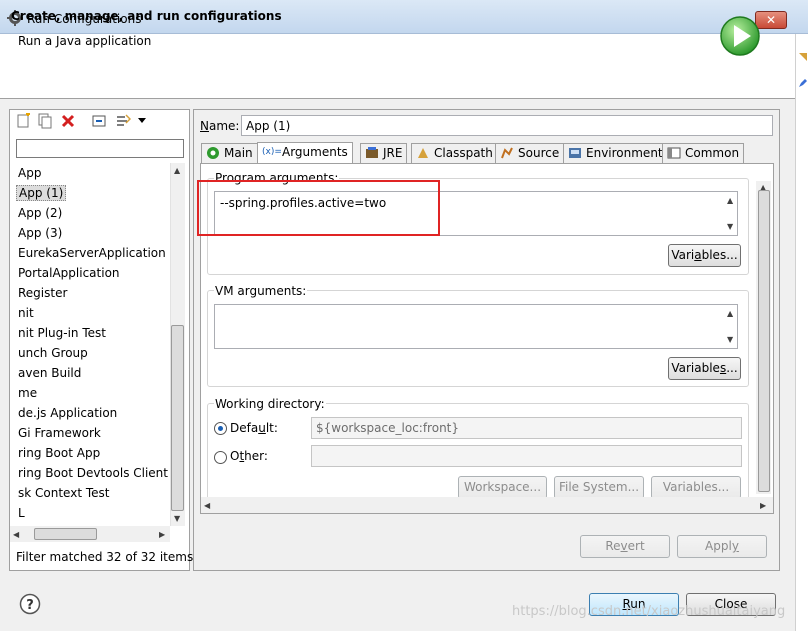 This screenshot has width=808, height=631. What do you see at coordinates (507, 125) in the screenshot?
I see `name-input` at bounding box center [507, 125].